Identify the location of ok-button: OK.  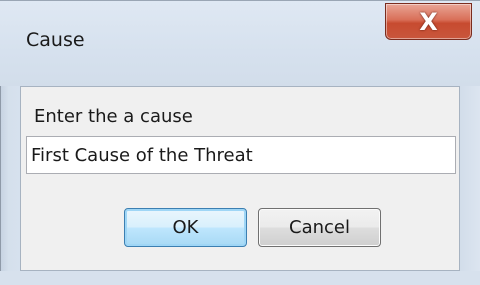
(185, 227).